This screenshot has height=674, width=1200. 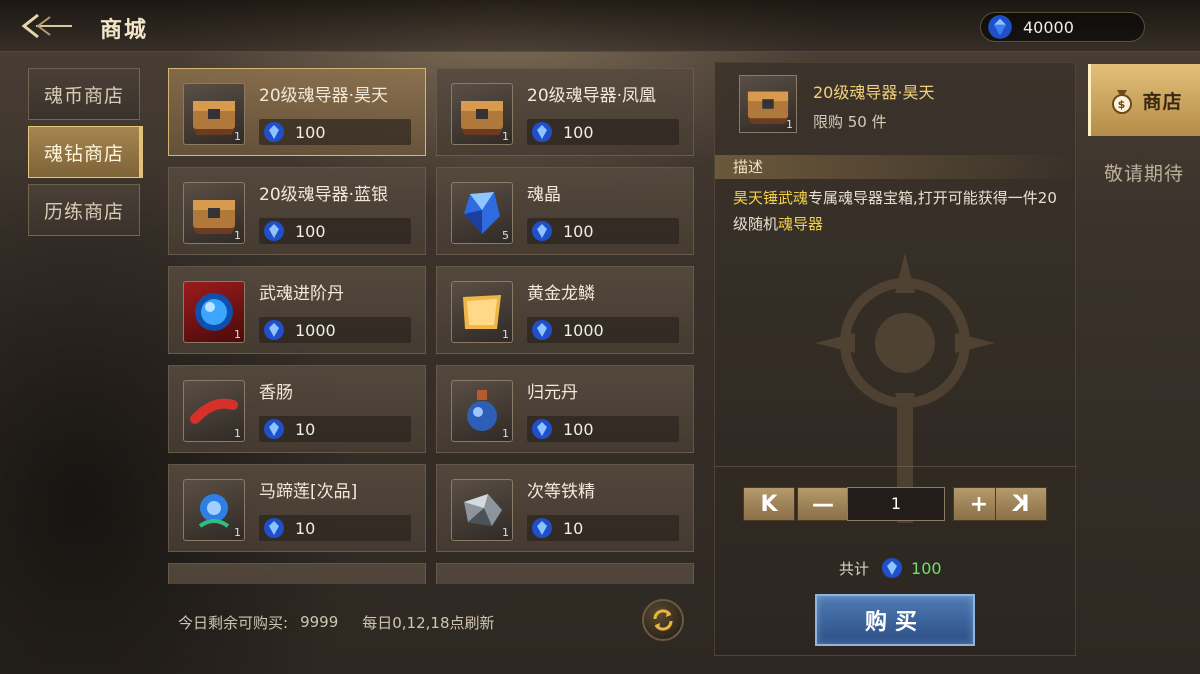 I want to click on tab-soul-coin-shop: 魂币商店, so click(x=84, y=94).